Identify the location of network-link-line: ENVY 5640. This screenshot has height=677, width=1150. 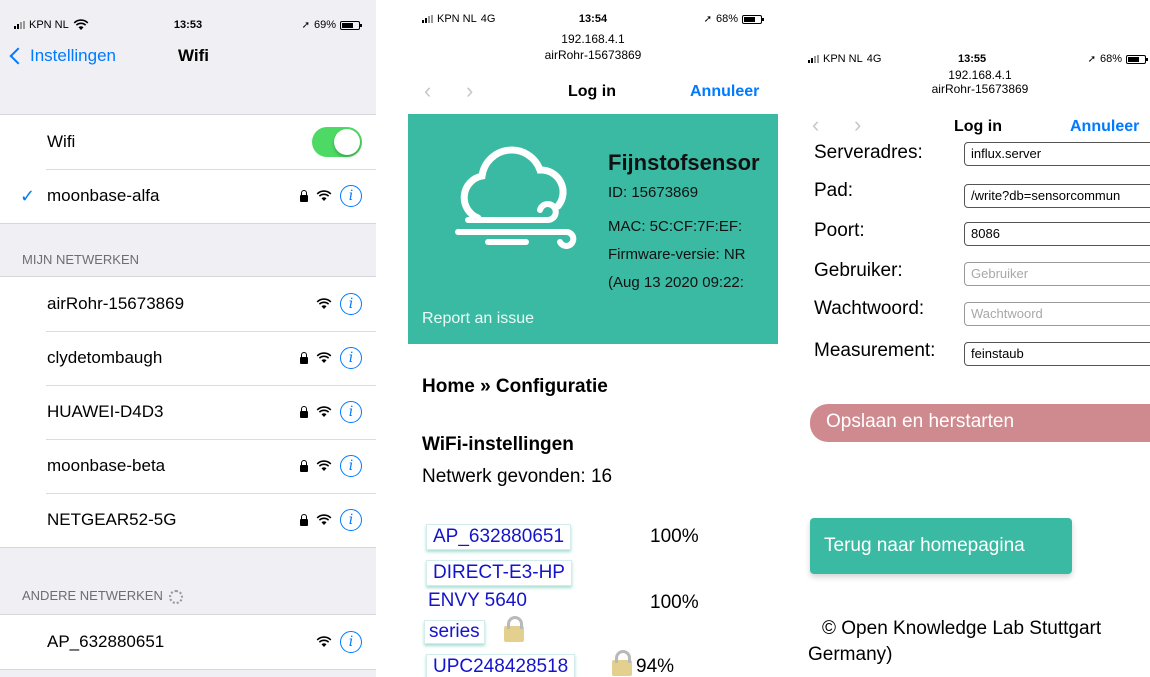
(476, 601).